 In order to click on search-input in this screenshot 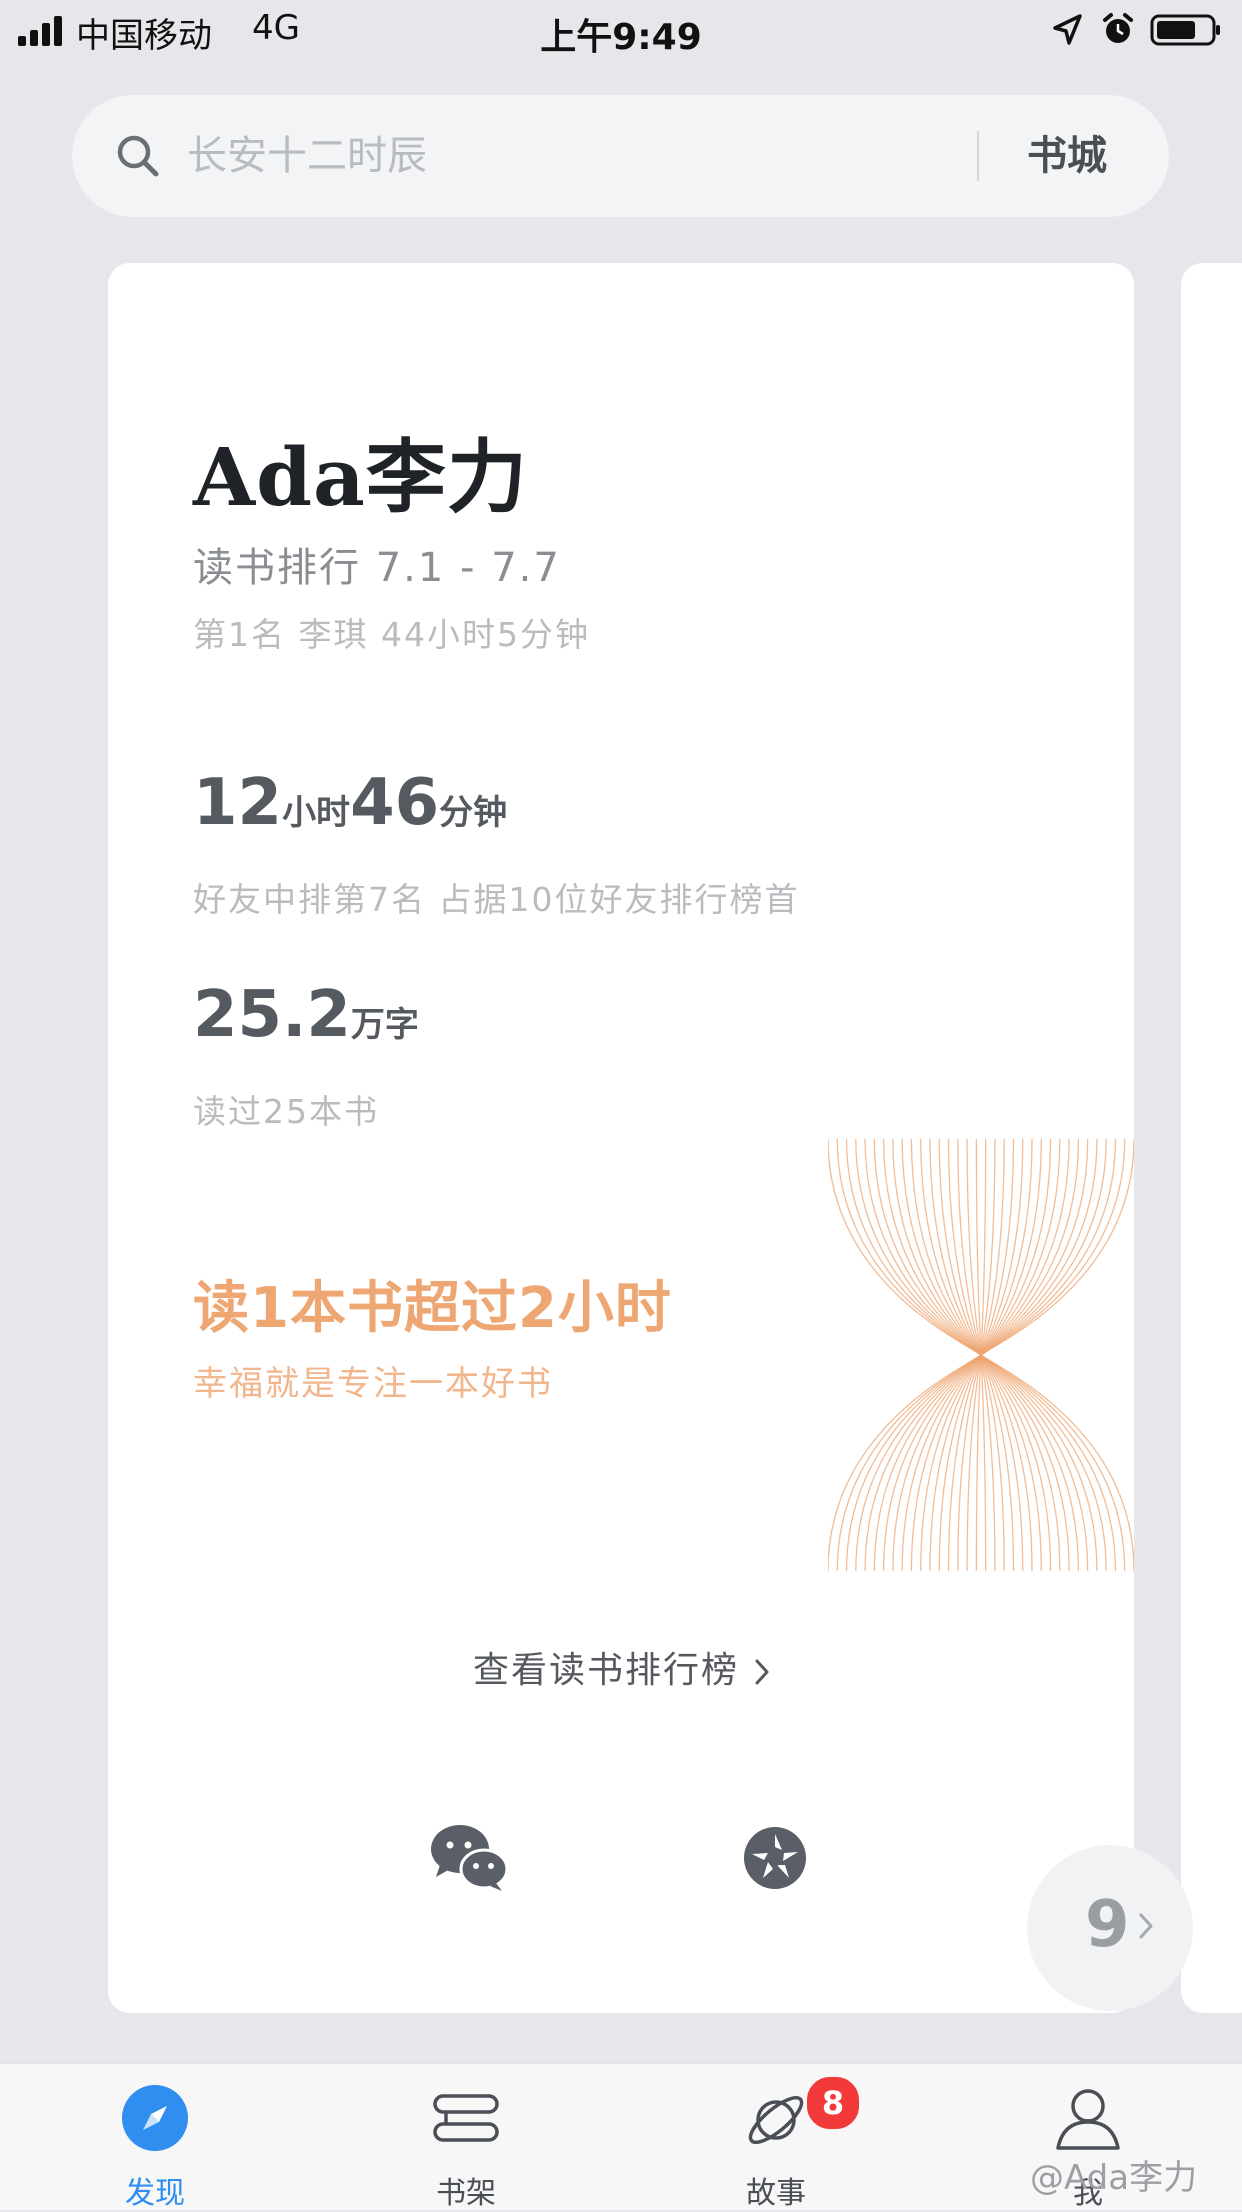, I will do `click(587, 156)`.